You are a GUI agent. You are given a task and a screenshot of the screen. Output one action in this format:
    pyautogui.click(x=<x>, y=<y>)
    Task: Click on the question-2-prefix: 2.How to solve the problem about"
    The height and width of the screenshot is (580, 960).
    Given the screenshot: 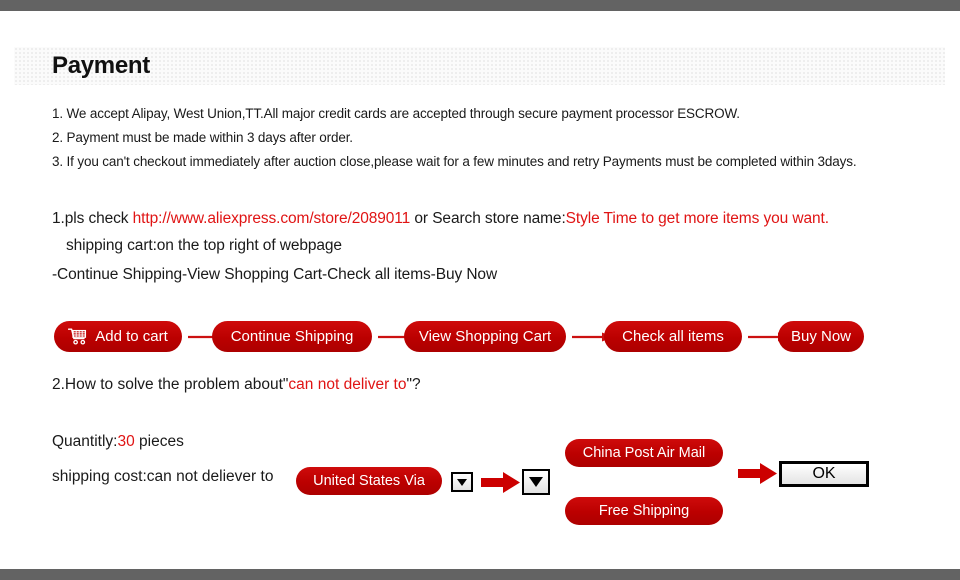 What is the action you would take?
    pyautogui.click(x=170, y=384)
    